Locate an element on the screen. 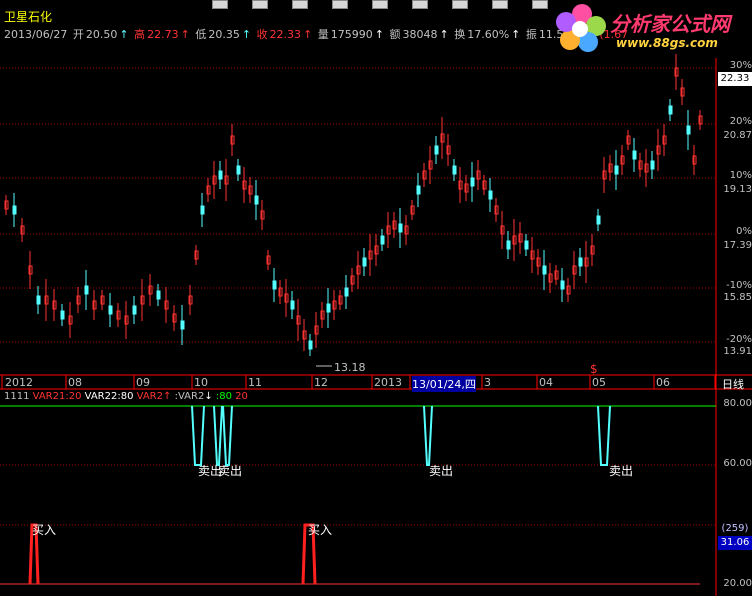  toolbar is located at coordinates (392, 4).